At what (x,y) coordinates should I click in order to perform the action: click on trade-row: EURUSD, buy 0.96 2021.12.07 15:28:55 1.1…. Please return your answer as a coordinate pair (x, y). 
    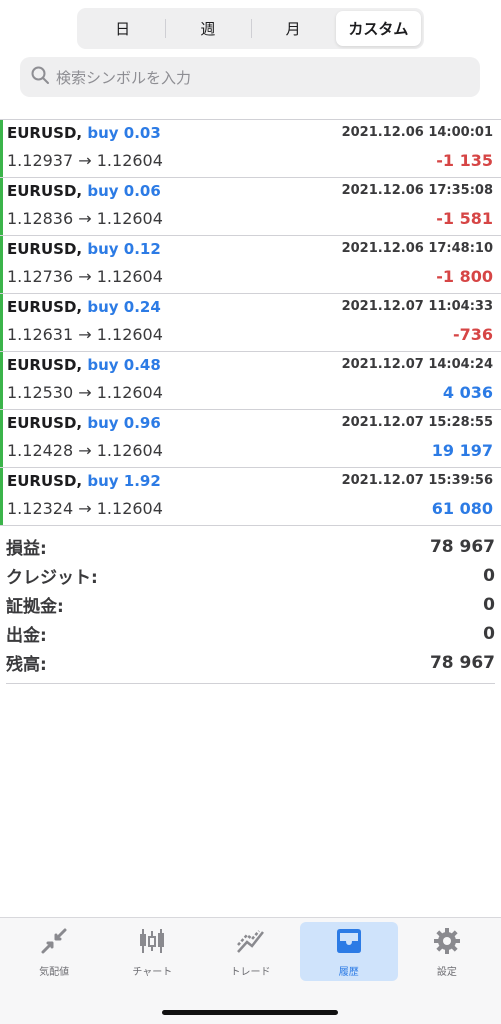
    Looking at the image, I should click on (250, 439).